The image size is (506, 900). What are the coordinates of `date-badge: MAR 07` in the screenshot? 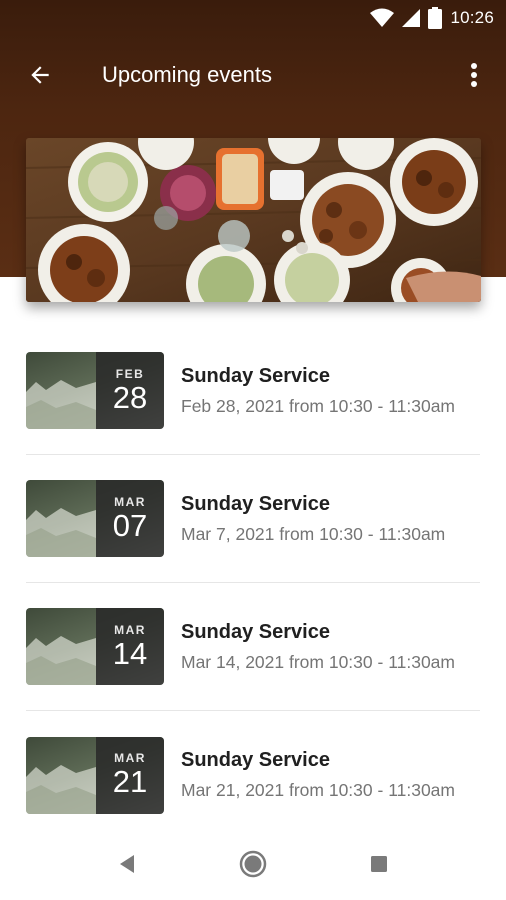 It's located at (130, 518).